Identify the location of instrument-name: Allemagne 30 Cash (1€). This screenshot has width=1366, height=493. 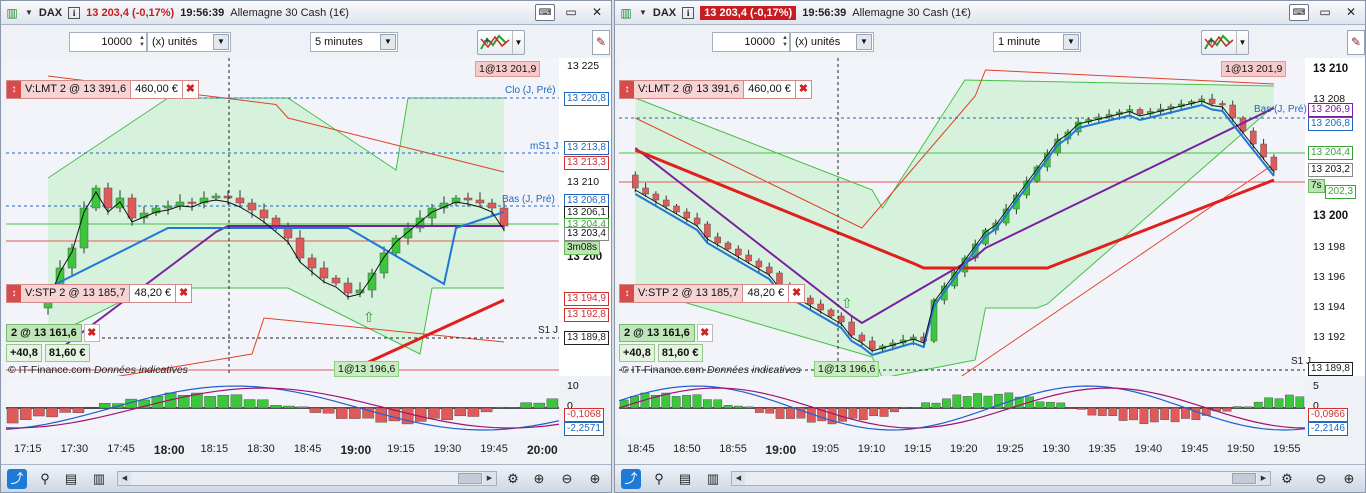
(289, 12).